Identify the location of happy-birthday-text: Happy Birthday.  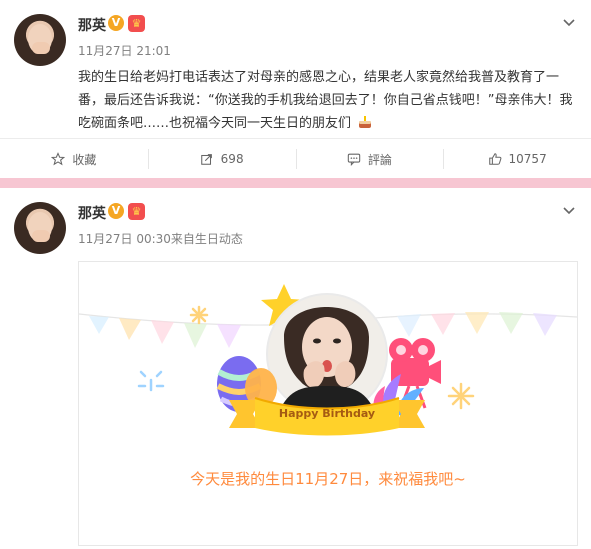
(327, 413).